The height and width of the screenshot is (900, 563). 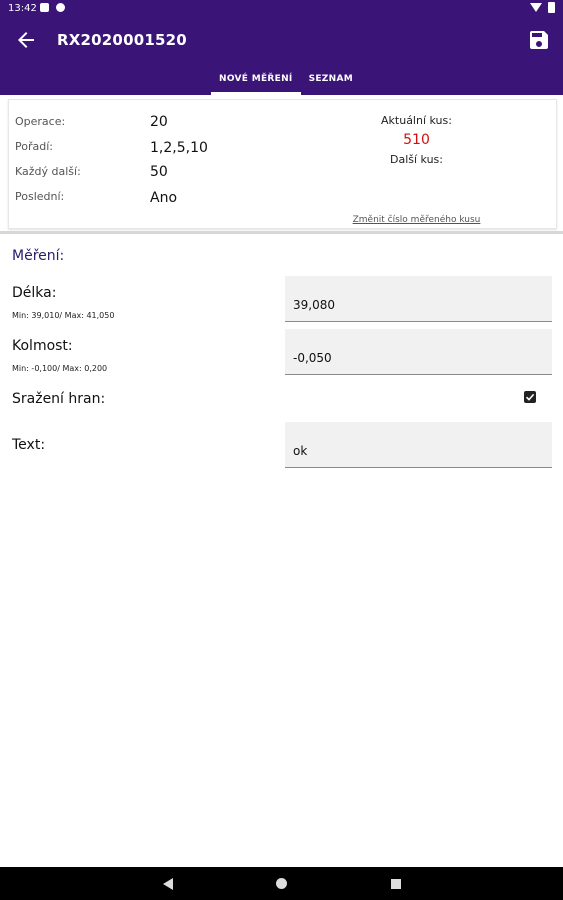 What do you see at coordinates (40, 196) in the screenshot?
I see `posledni-label: Poslední:` at bounding box center [40, 196].